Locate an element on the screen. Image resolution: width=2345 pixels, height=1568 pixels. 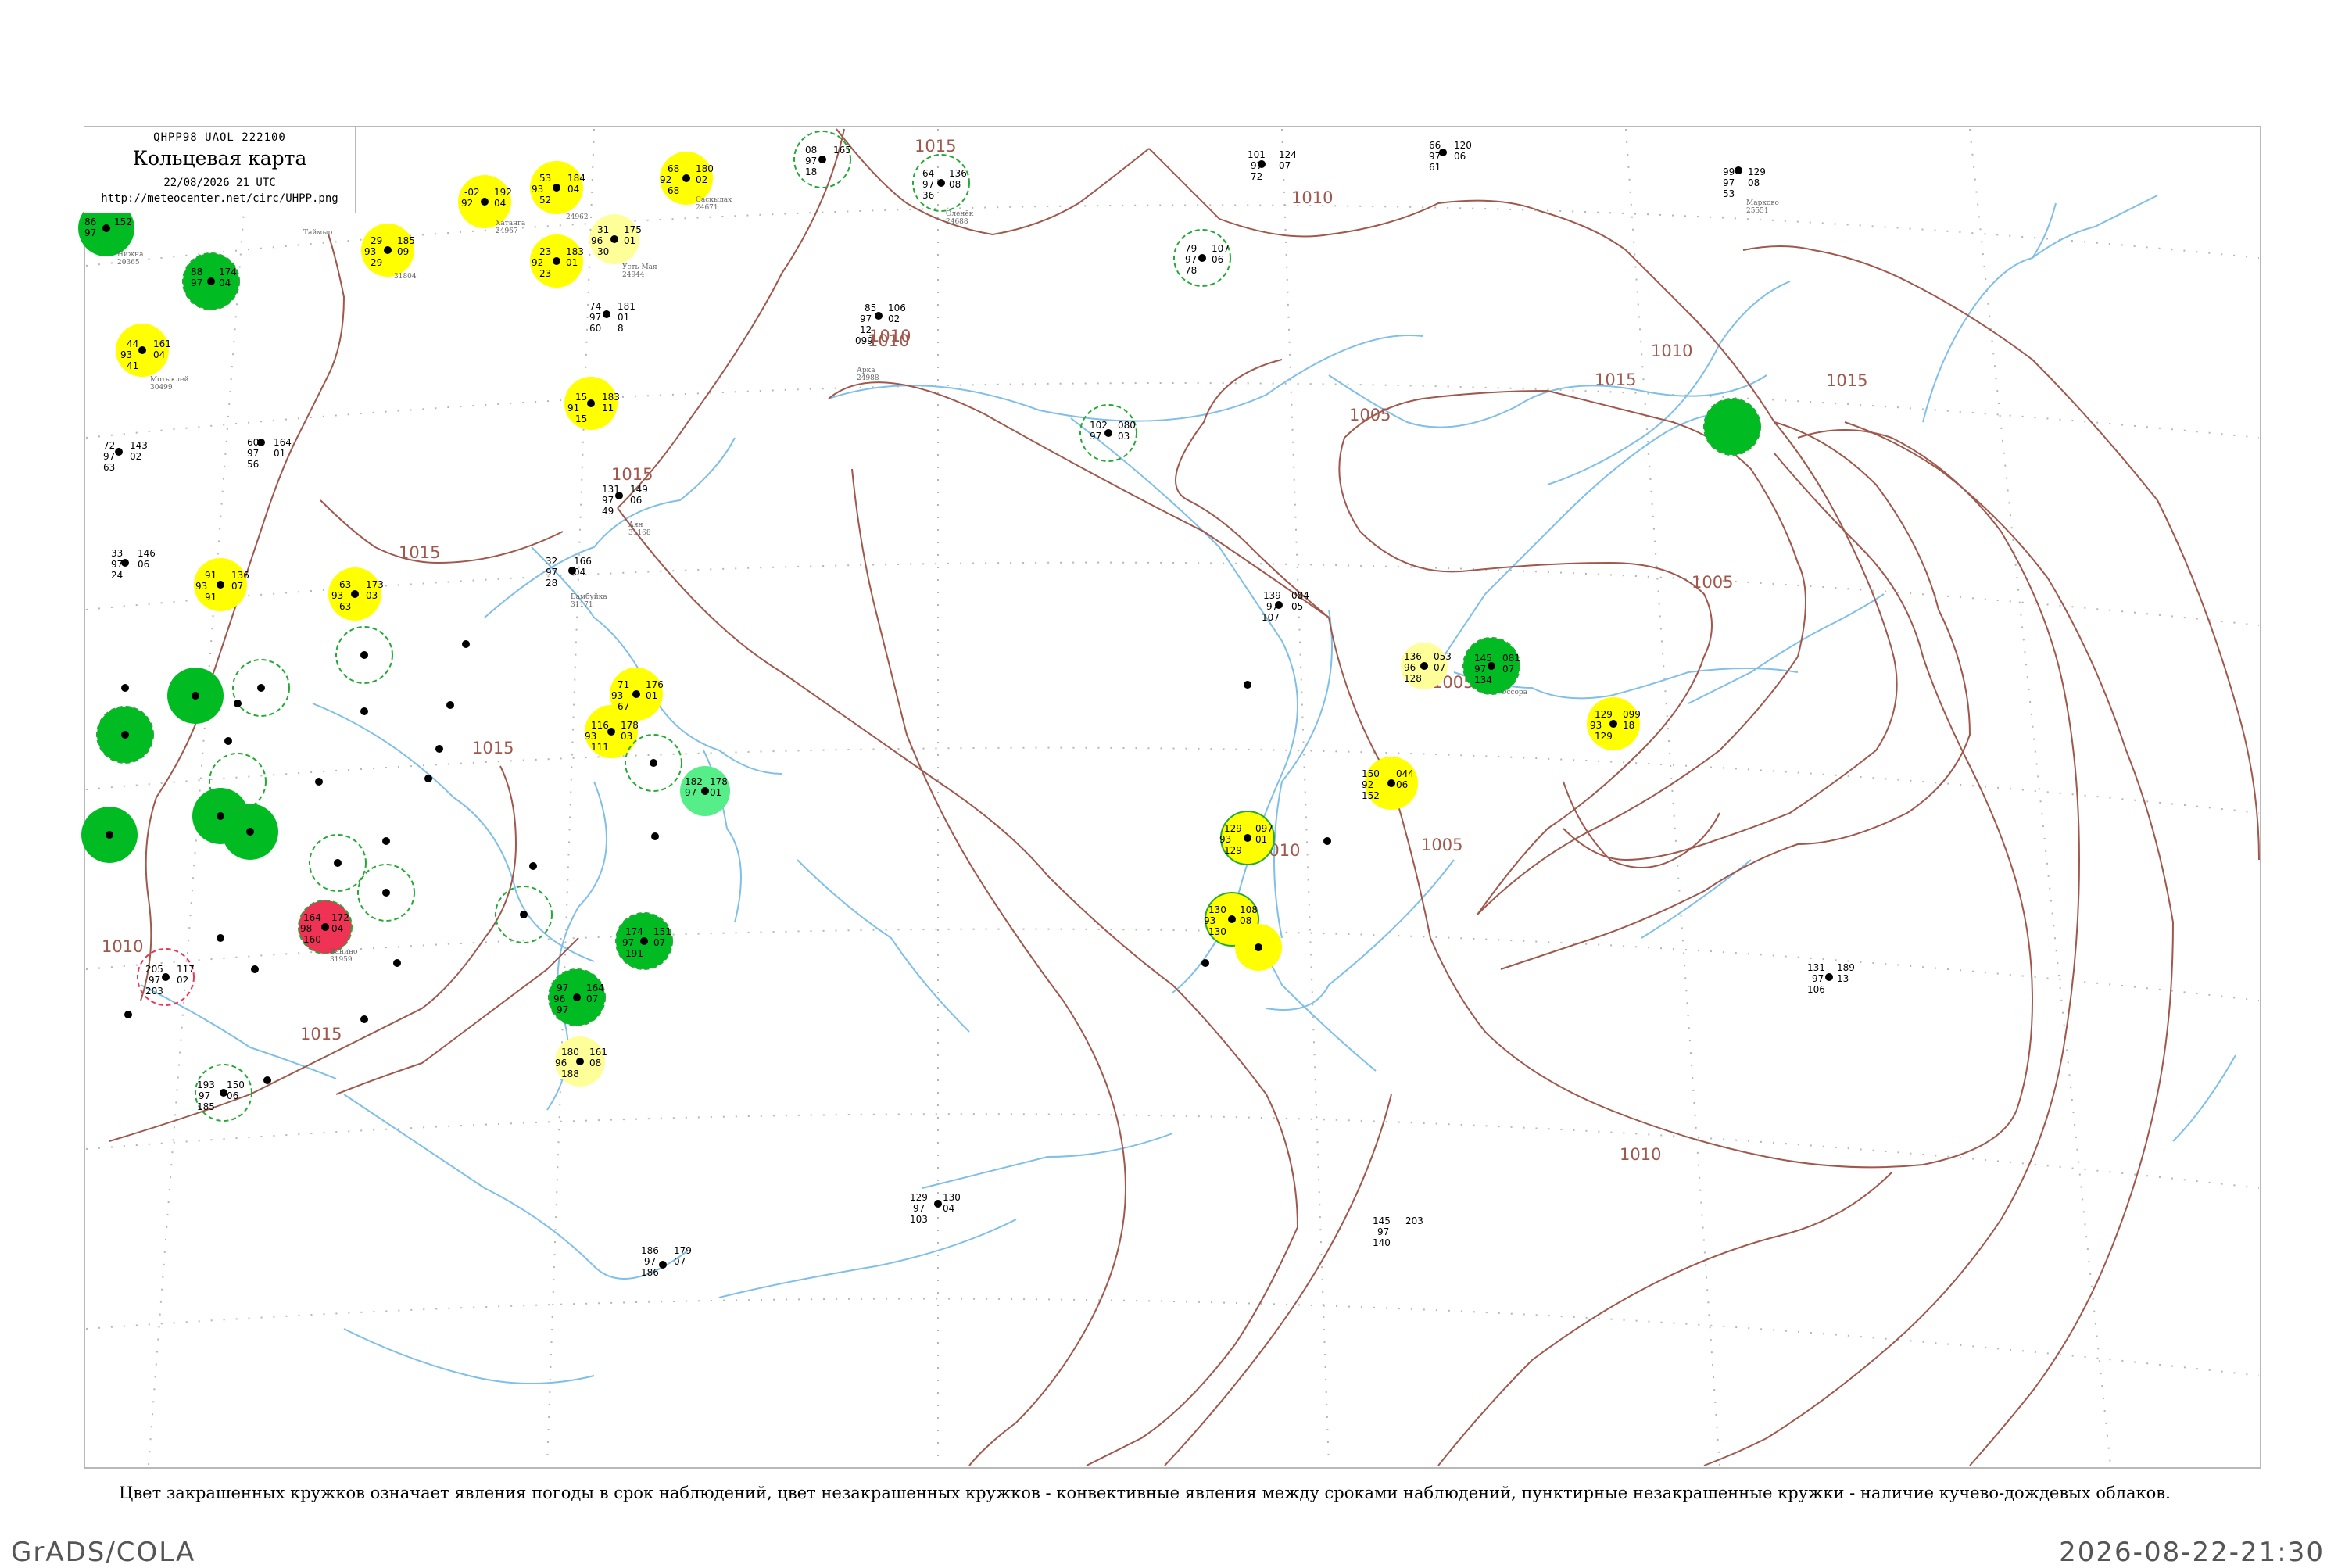
station-id: 24944 is located at coordinates (633, 275).